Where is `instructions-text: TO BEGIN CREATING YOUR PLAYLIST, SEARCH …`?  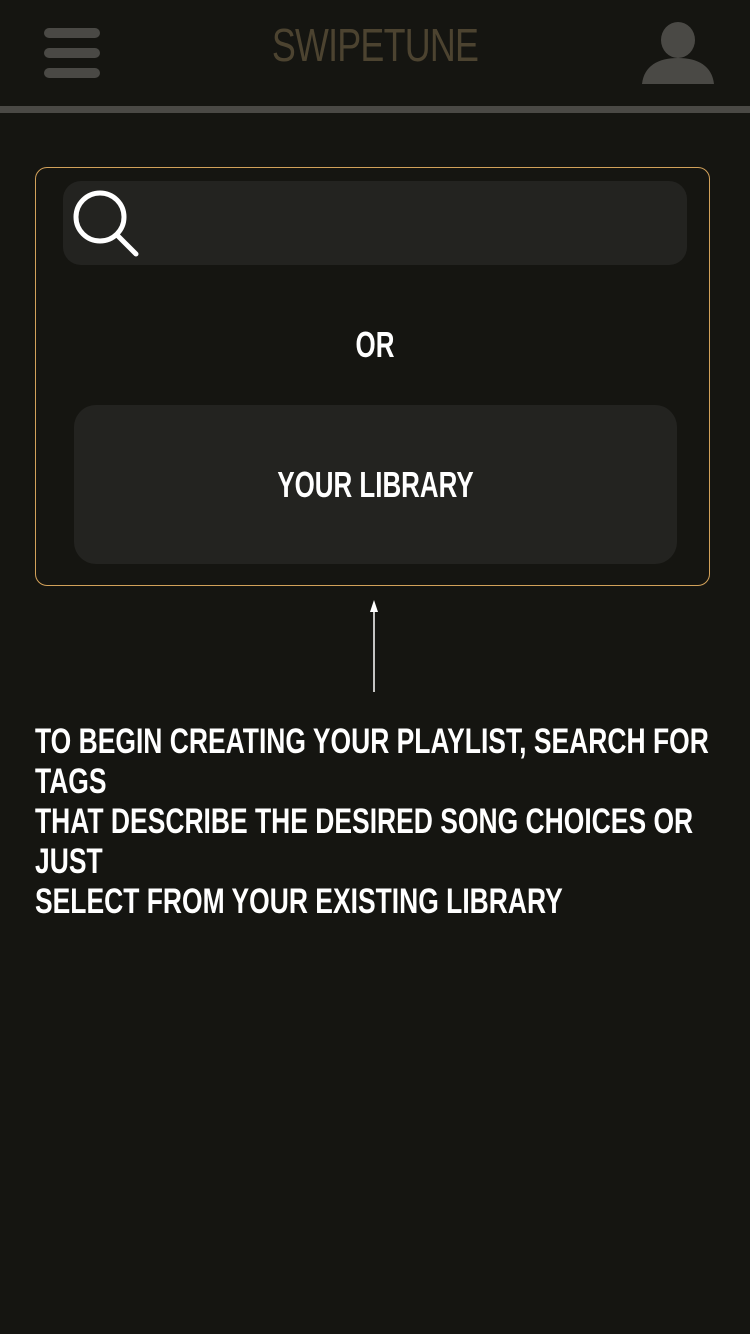
instructions-text: TO BEGIN CREATING YOUR PLAYLIST, SEARCH … is located at coordinates (372, 821).